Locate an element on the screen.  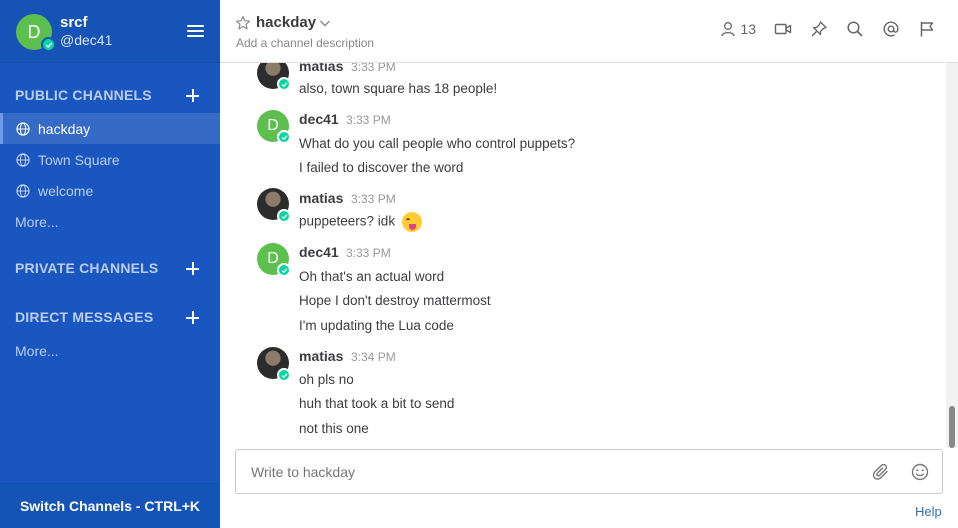
add-public-channel-icon is located at coordinates (193, 96).